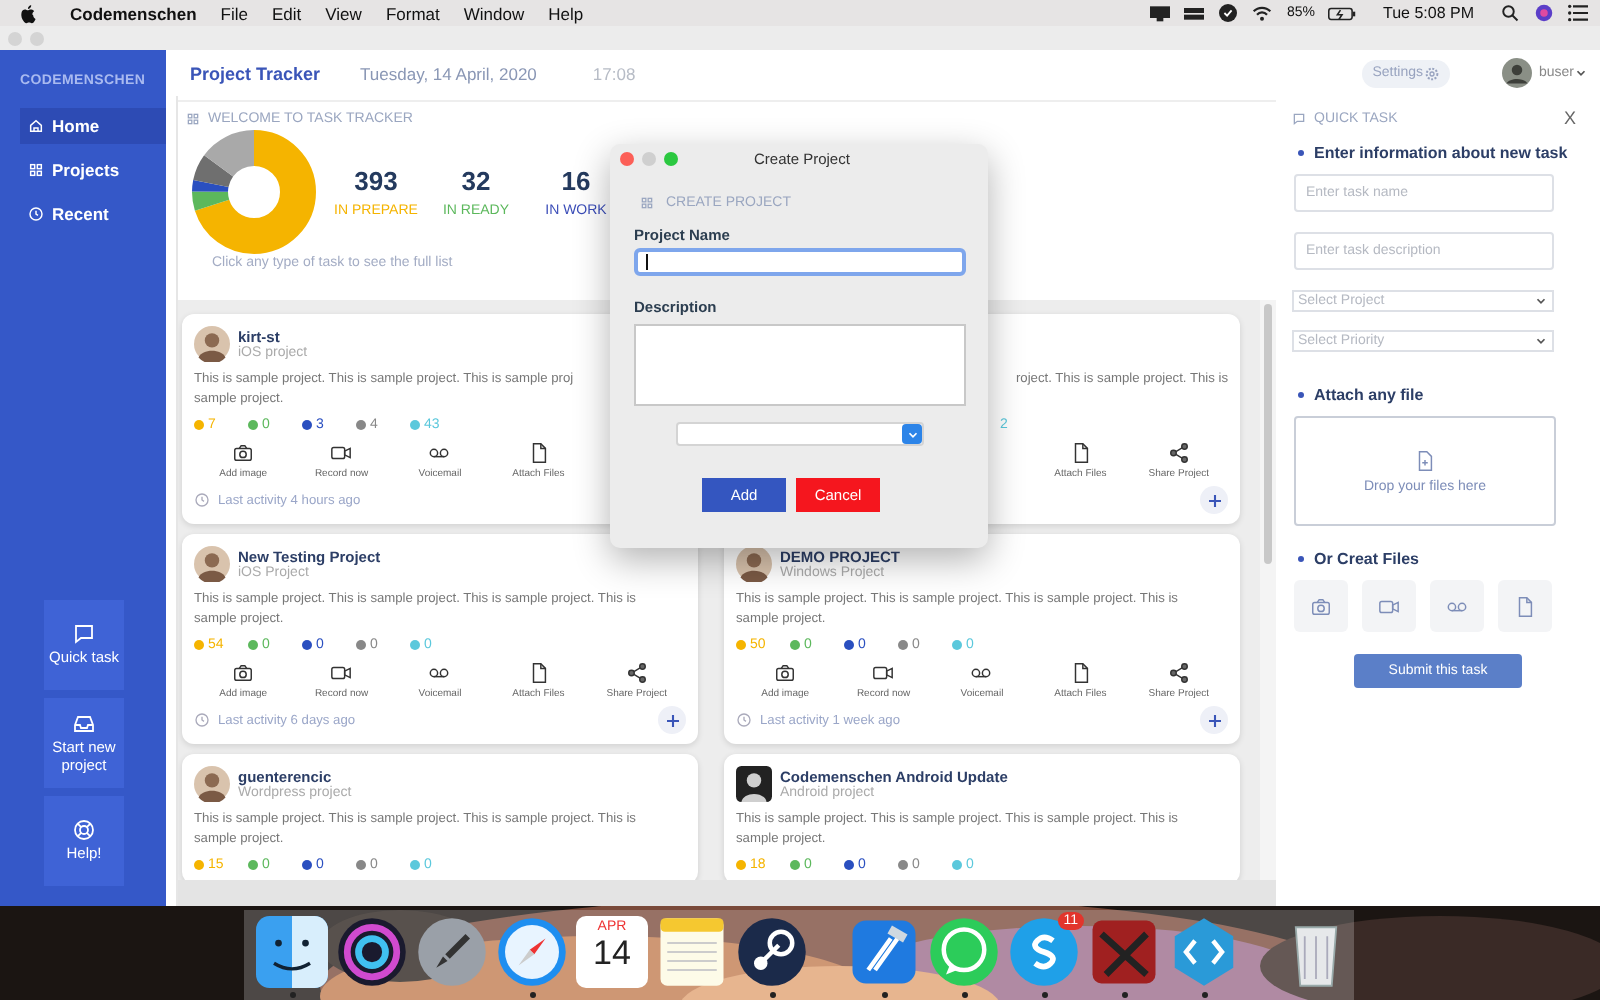  Describe the element at coordinates (287, 13) in the screenshot. I see `menu-item: Edit` at that location.